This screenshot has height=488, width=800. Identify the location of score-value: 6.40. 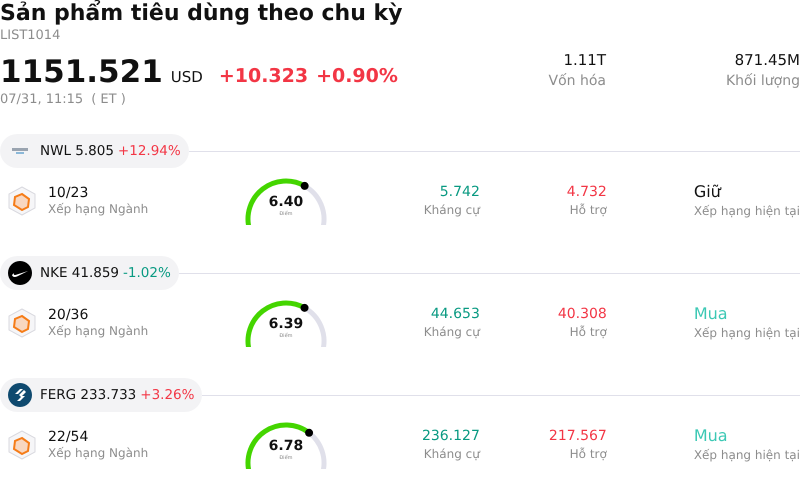
(286, 202).